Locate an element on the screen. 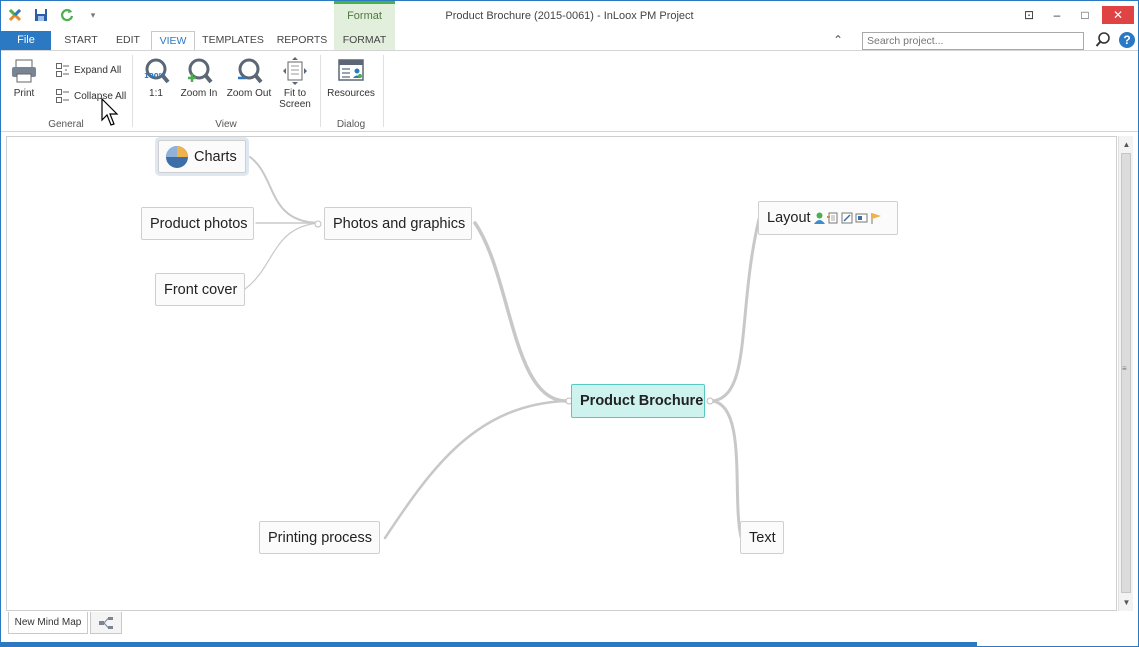 The height and width of the screenshot is (647, 1139). node-photos-and-graphics: Photos and graphics is located at coordinates (398, 223).